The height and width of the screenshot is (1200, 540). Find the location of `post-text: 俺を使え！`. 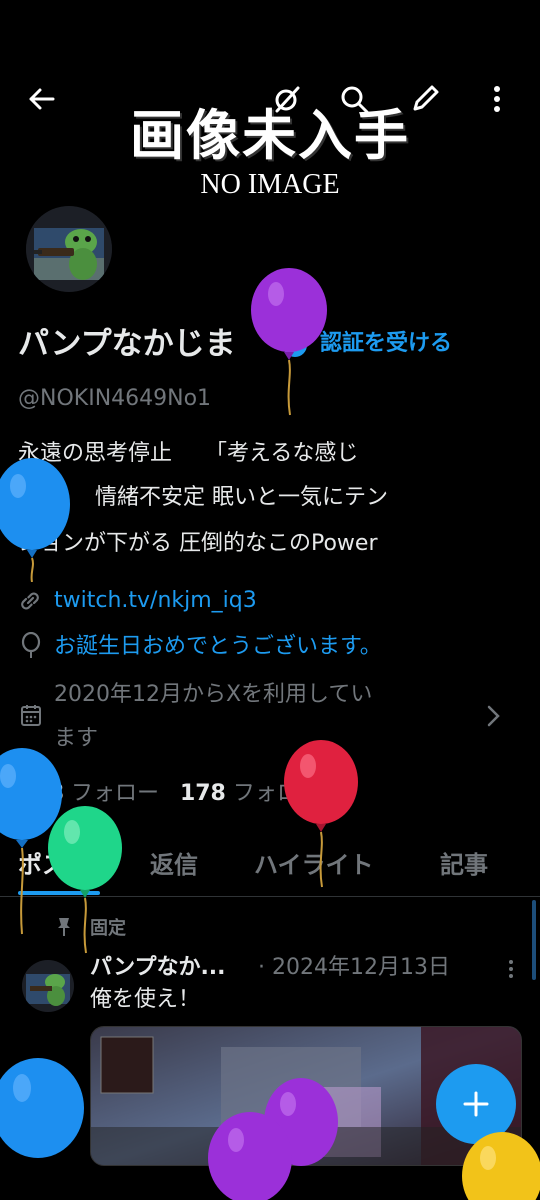

post-text: 俺を使え！ is located at coordinates (145, 999).